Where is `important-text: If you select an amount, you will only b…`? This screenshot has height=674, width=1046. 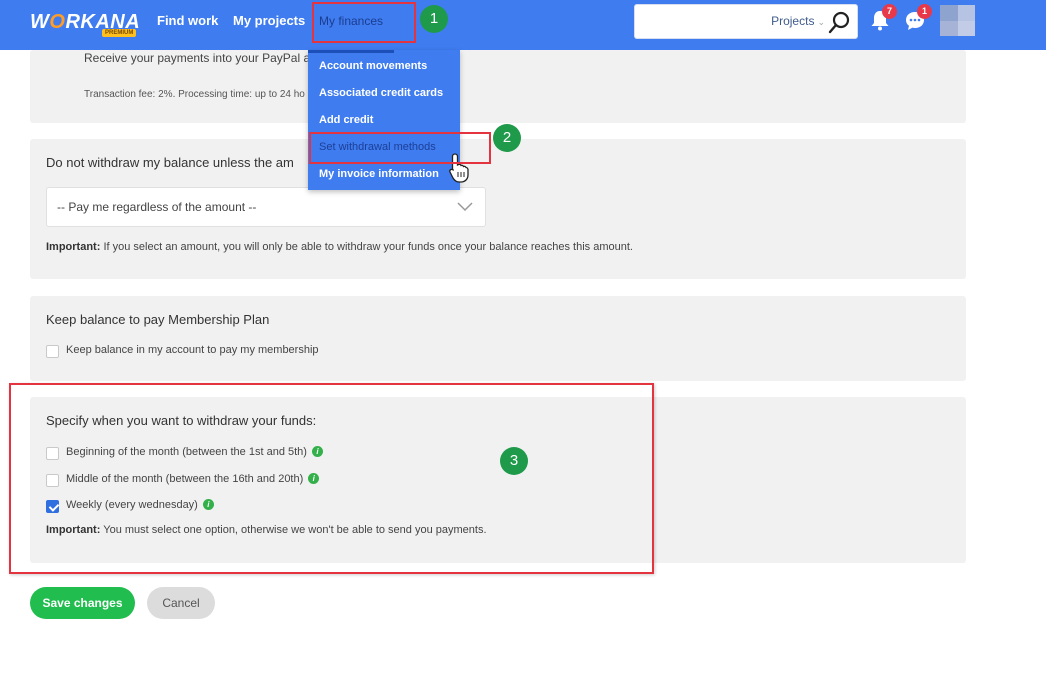 important-text: If you select an amount, you will only b… is located at coordinates (366, 247).